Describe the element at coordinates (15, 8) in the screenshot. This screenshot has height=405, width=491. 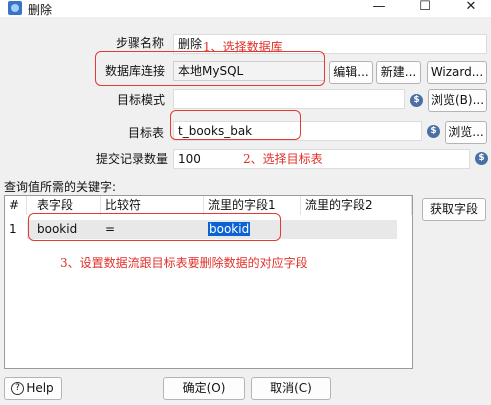
I see `app-icon` at that location.